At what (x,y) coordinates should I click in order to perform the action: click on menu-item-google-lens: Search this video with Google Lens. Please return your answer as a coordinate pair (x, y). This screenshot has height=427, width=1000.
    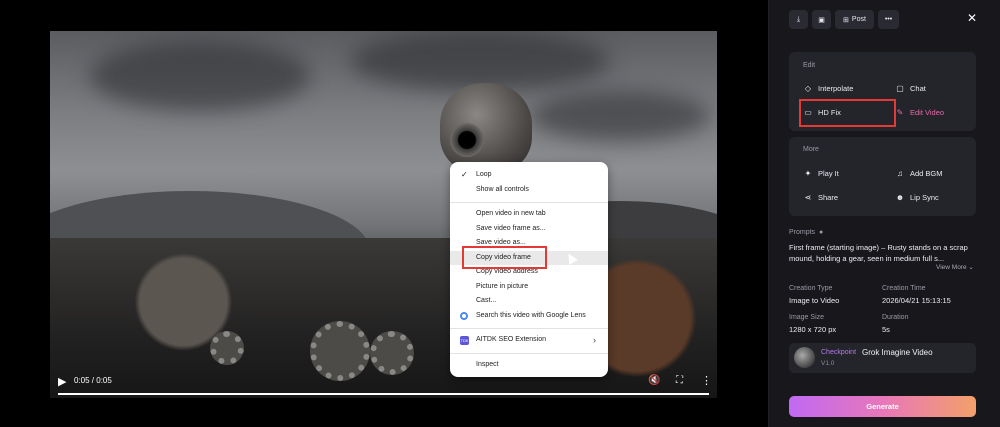
    Looking at the image, I should click on (529, 316).